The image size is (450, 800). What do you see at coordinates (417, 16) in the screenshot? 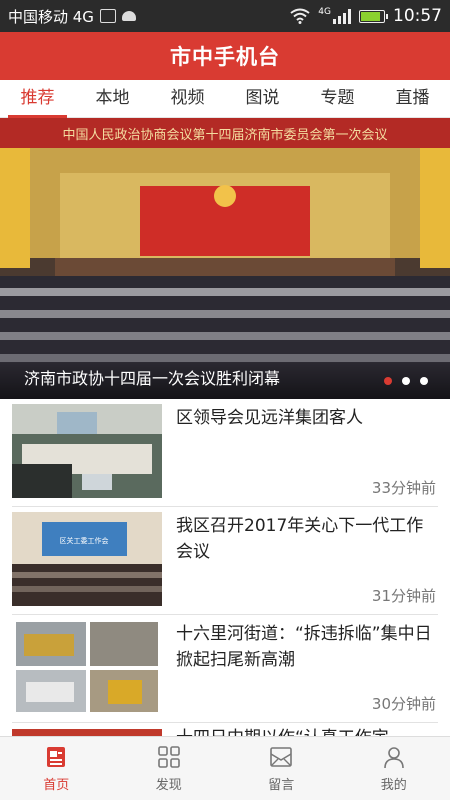
I see `clock: 10:57` at bounding box center [417, 16].